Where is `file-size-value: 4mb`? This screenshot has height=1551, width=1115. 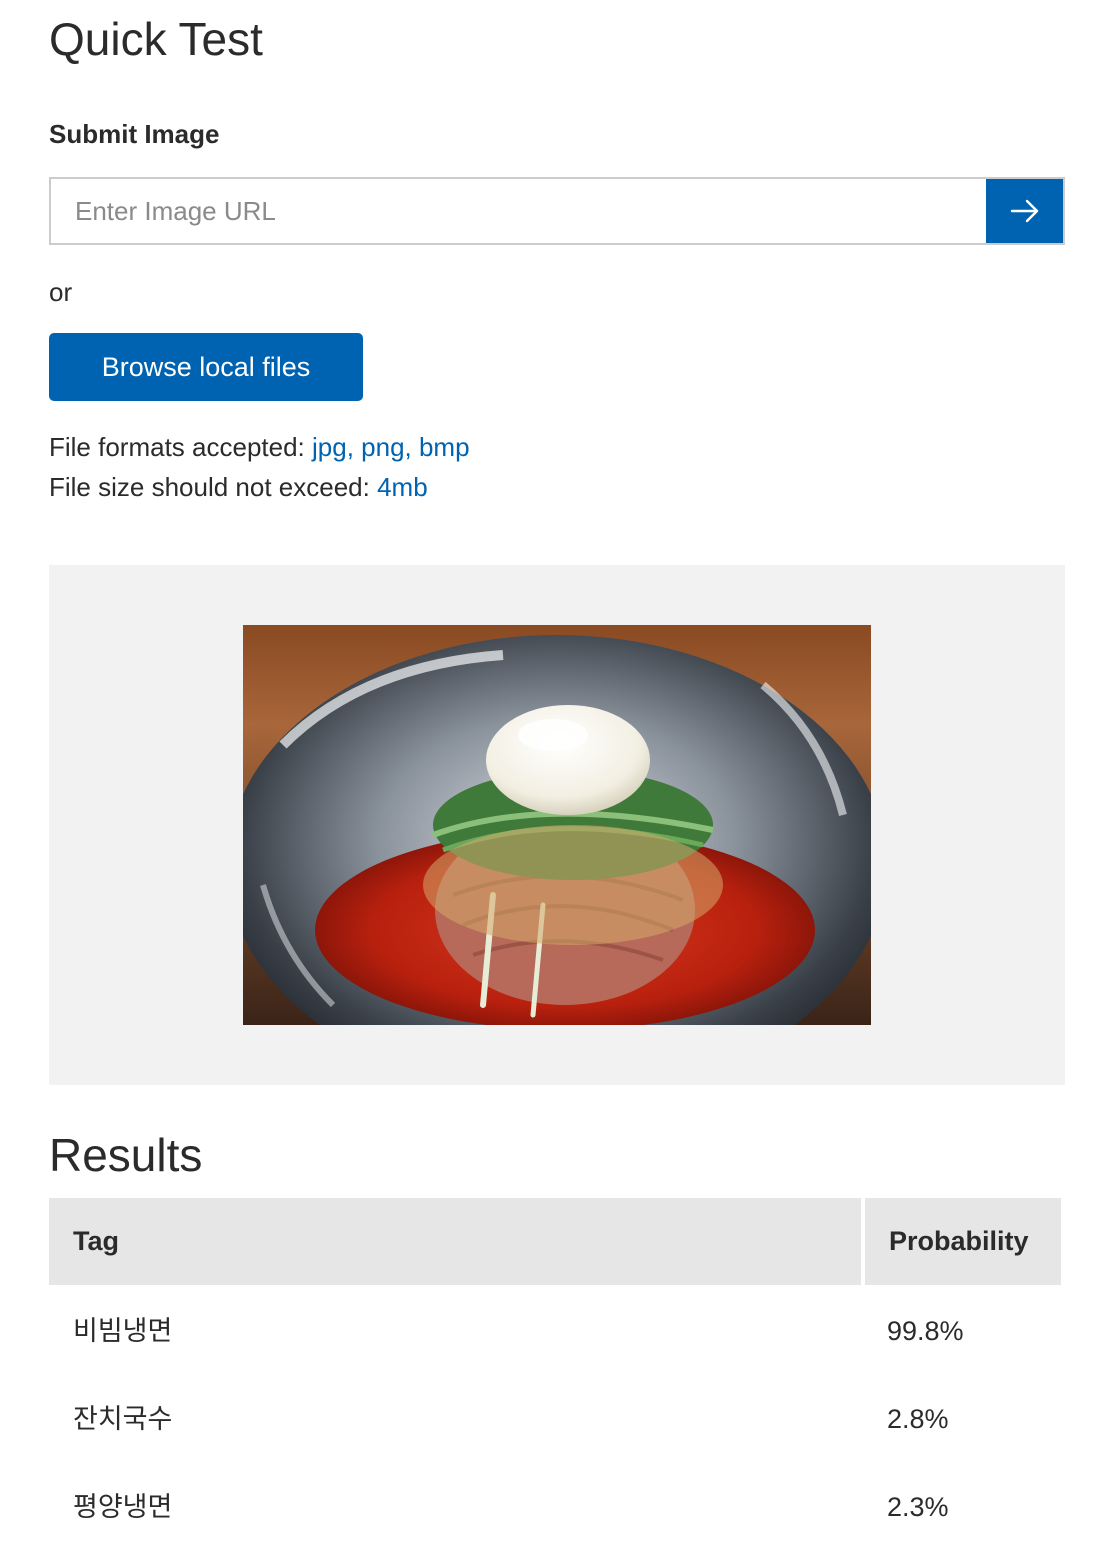 file-size-value: 4mb is located at coordinates (402, 487).